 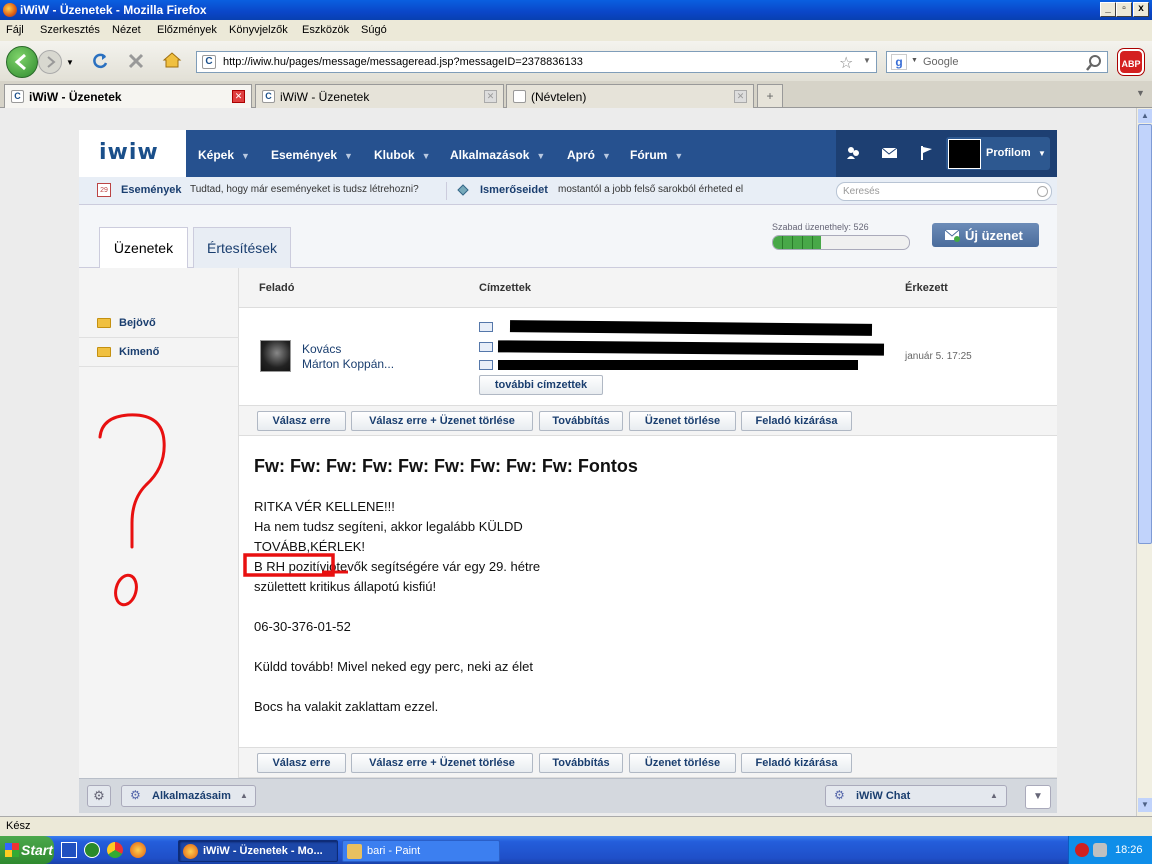 I want to click on notifications-flag-icon, so click(x=927, y=153).